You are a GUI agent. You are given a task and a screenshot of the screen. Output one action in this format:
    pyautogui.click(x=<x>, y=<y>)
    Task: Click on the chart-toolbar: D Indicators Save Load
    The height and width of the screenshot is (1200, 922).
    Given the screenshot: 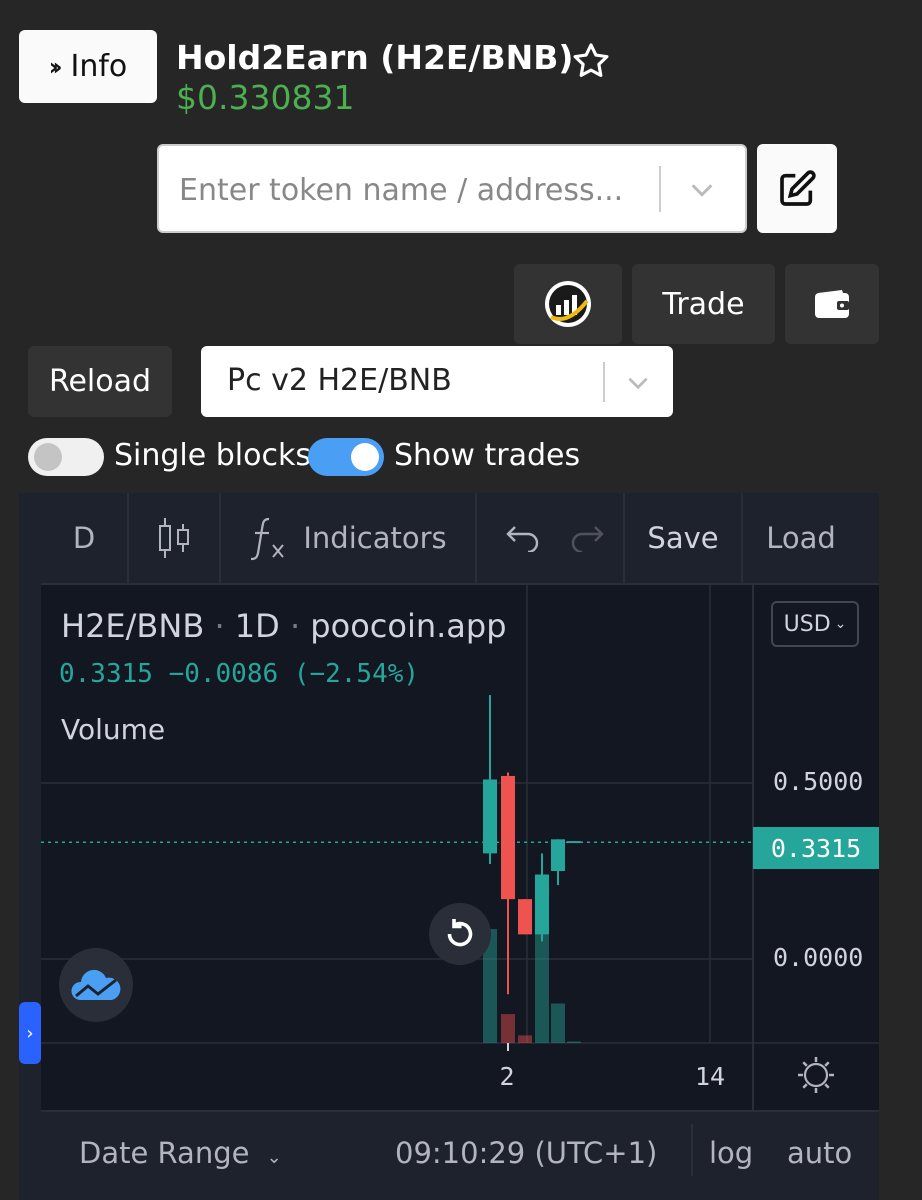 What is the action you would take?
    pyautogui.click(x=460, y=539)
    